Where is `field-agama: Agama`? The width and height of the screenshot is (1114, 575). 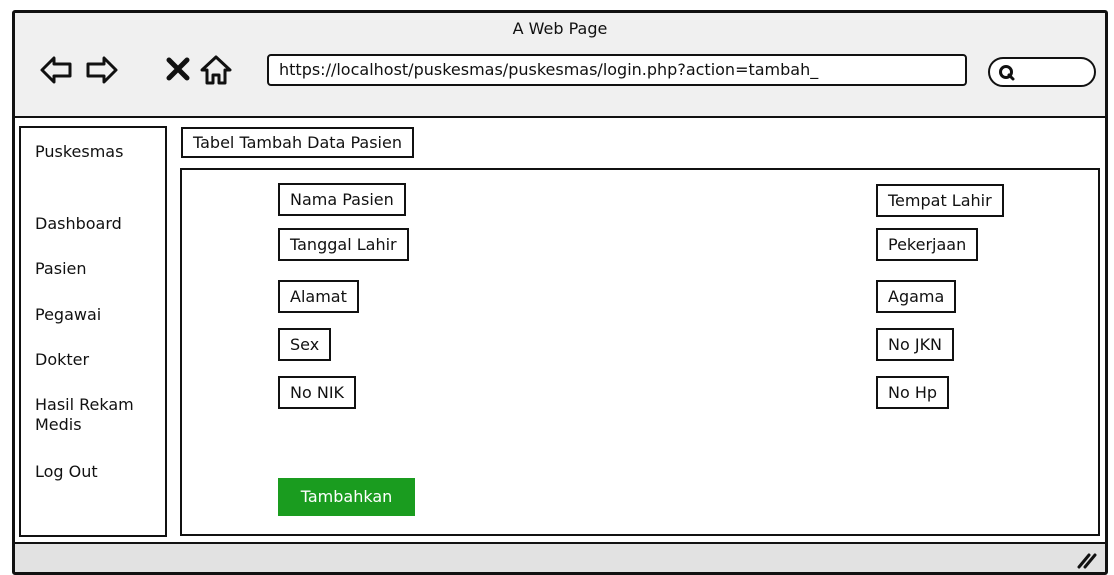
field-agama: Agama is located at coordinates (916, 296).